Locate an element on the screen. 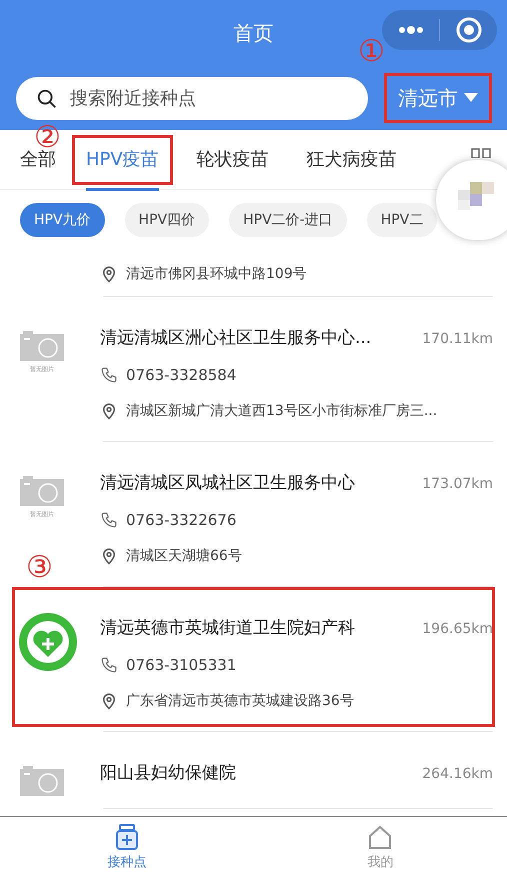 This screenshot has height=878, width=507. filter-chip: HPV四价 is located at coordinates (167, 220).